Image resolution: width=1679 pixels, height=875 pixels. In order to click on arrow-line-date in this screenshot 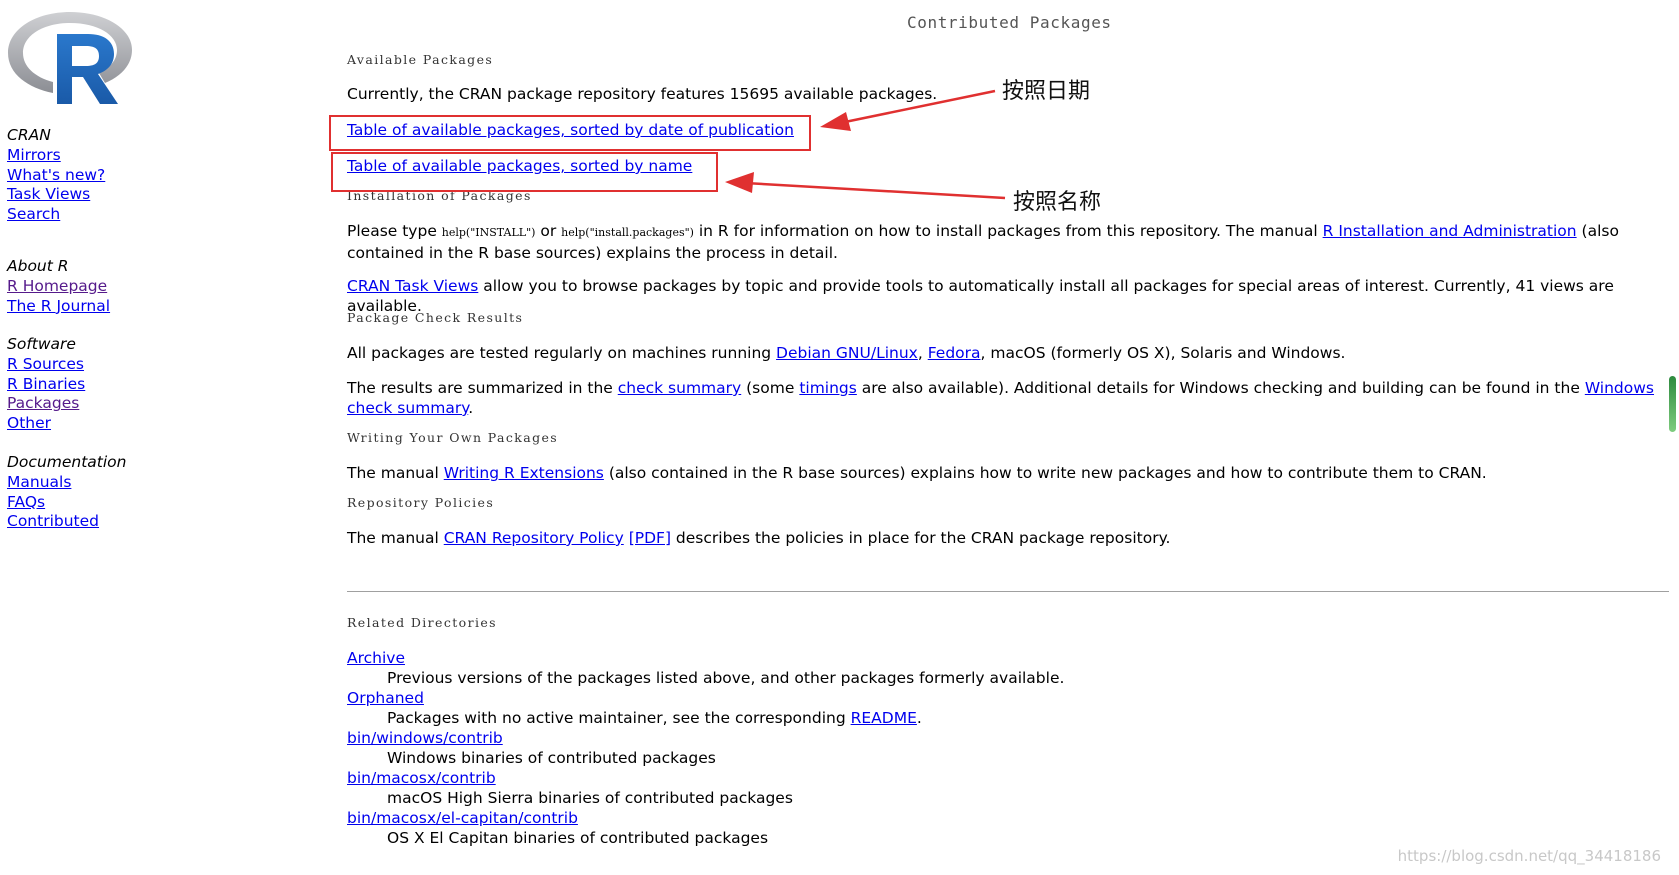, I will do `click(917, 107)`.